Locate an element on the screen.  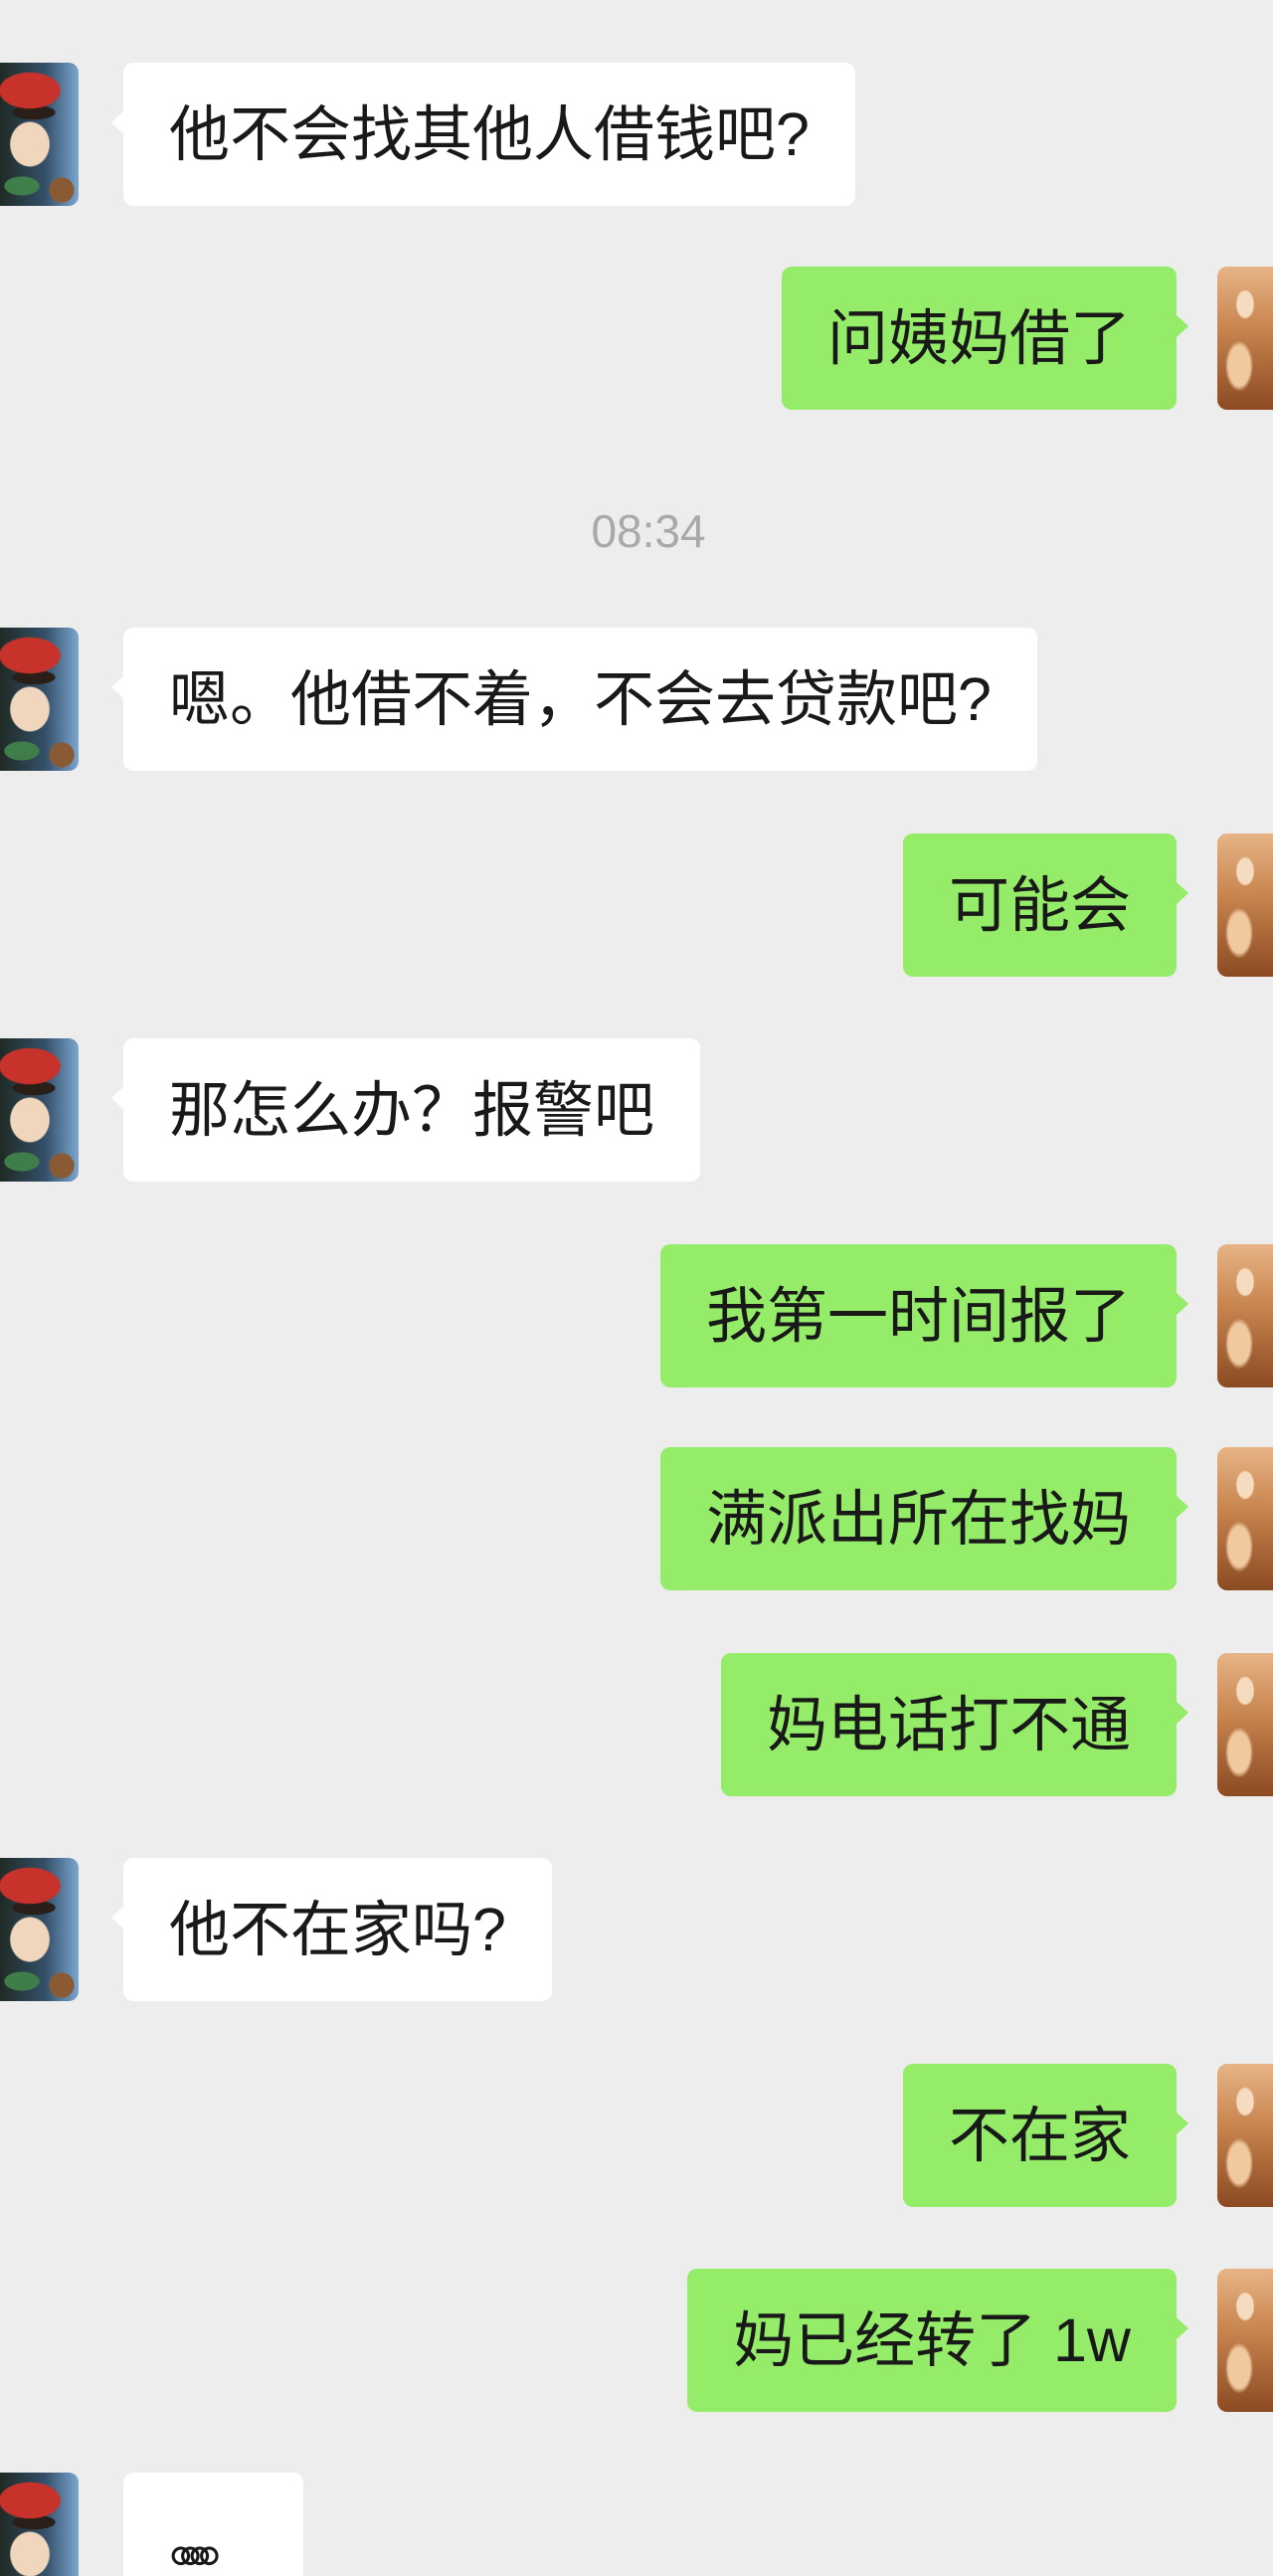
received-message-bubble: 。。。。 is located at coordinates (213, 2524).